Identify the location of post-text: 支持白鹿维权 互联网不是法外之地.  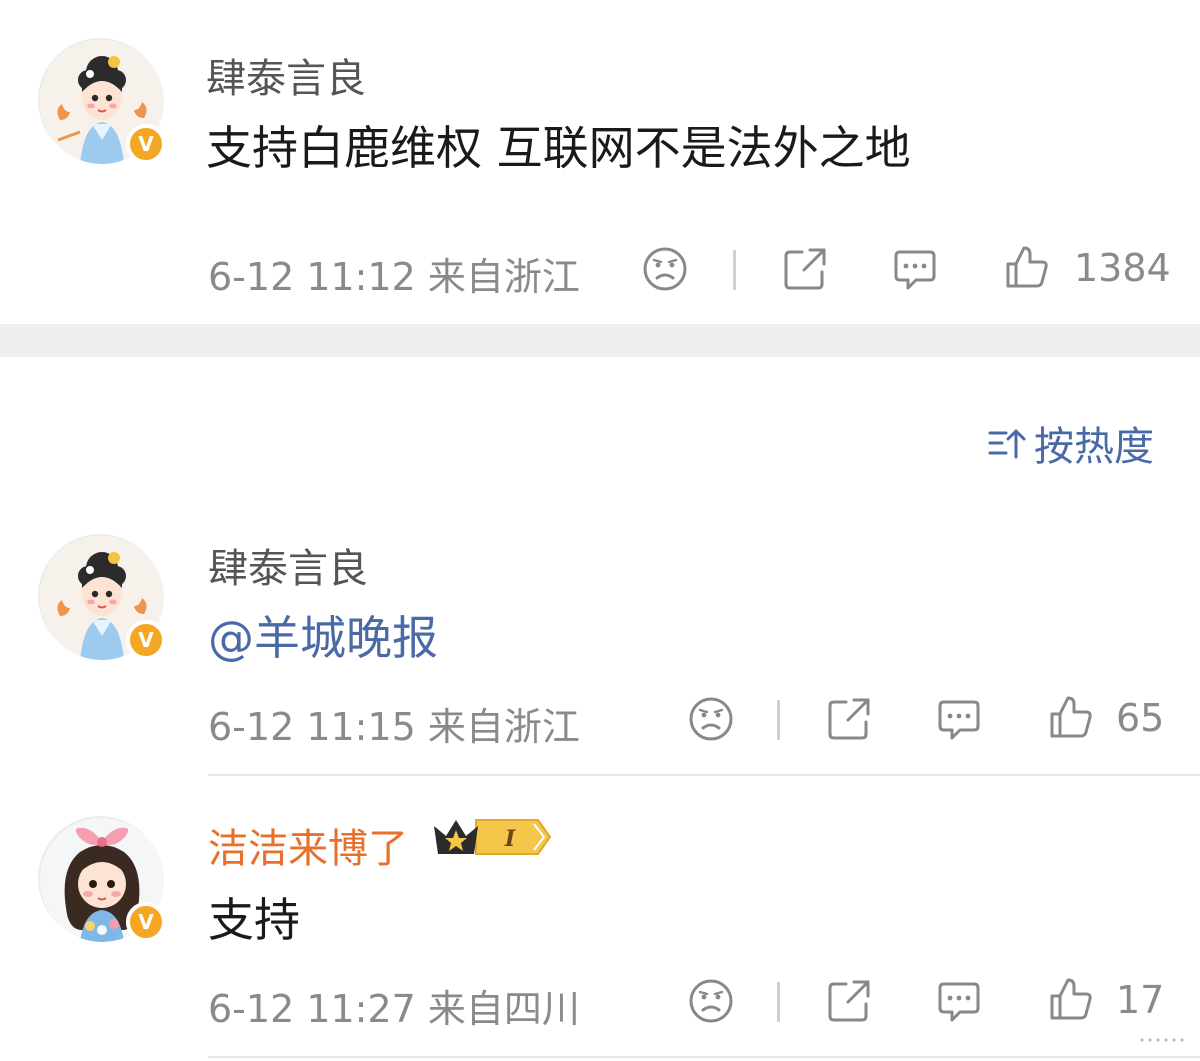
(558, 148).